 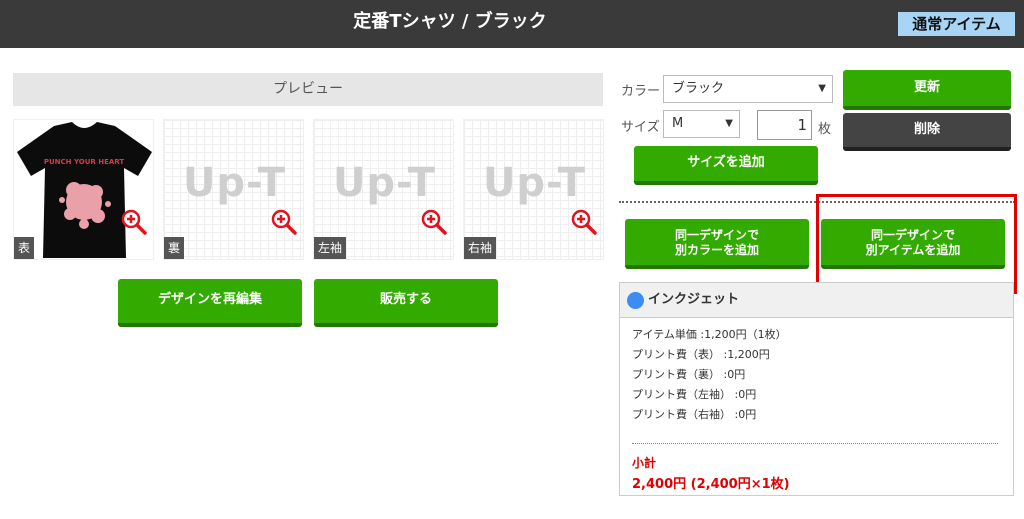 I want to click on header-bar: 定番Tシャツ / ブラック 通常アイテム, so click(x=512, y=24).